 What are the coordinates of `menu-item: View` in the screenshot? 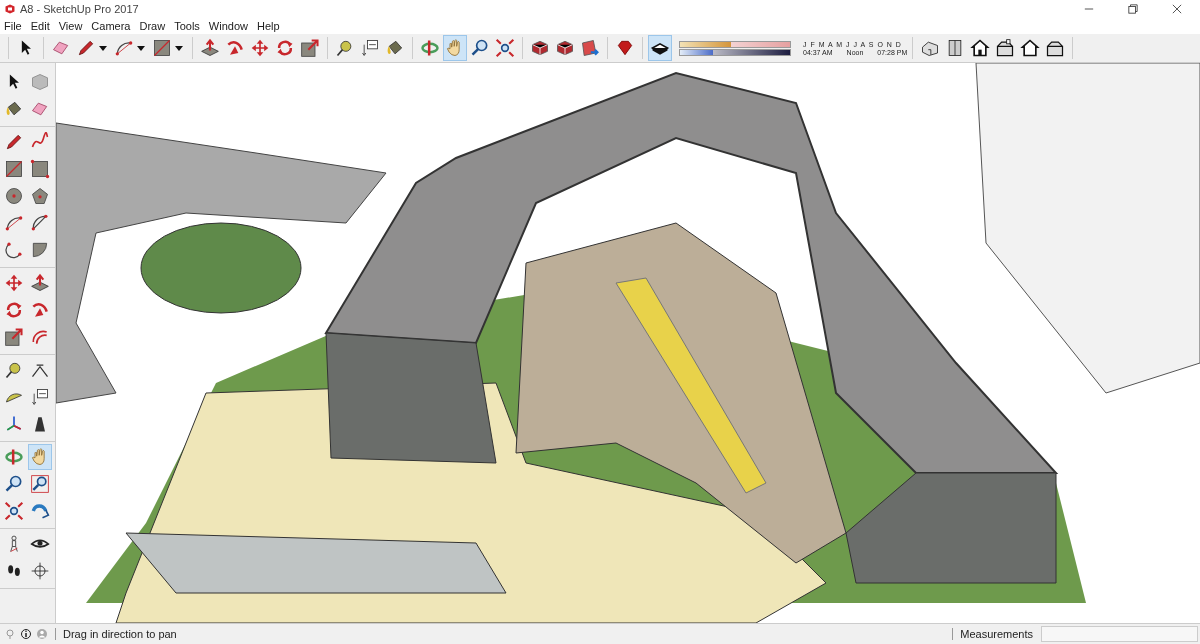 It's located at (70, 26).